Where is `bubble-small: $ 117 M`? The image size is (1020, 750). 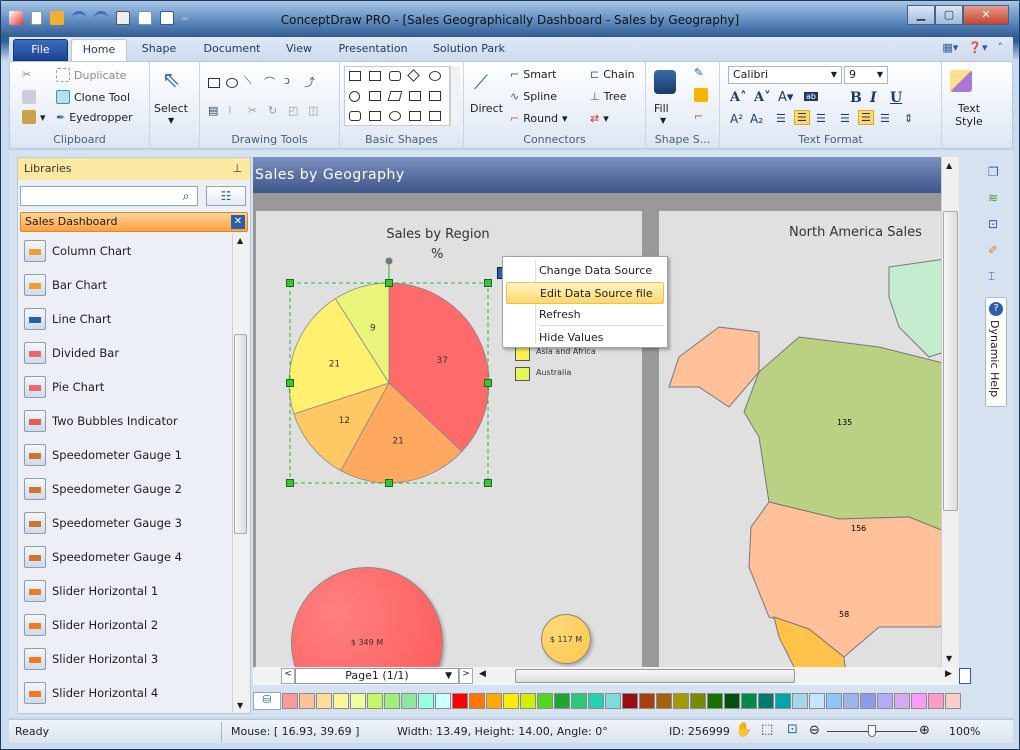 bubble-small: $ 117 M is located at coordinates (566, 639).